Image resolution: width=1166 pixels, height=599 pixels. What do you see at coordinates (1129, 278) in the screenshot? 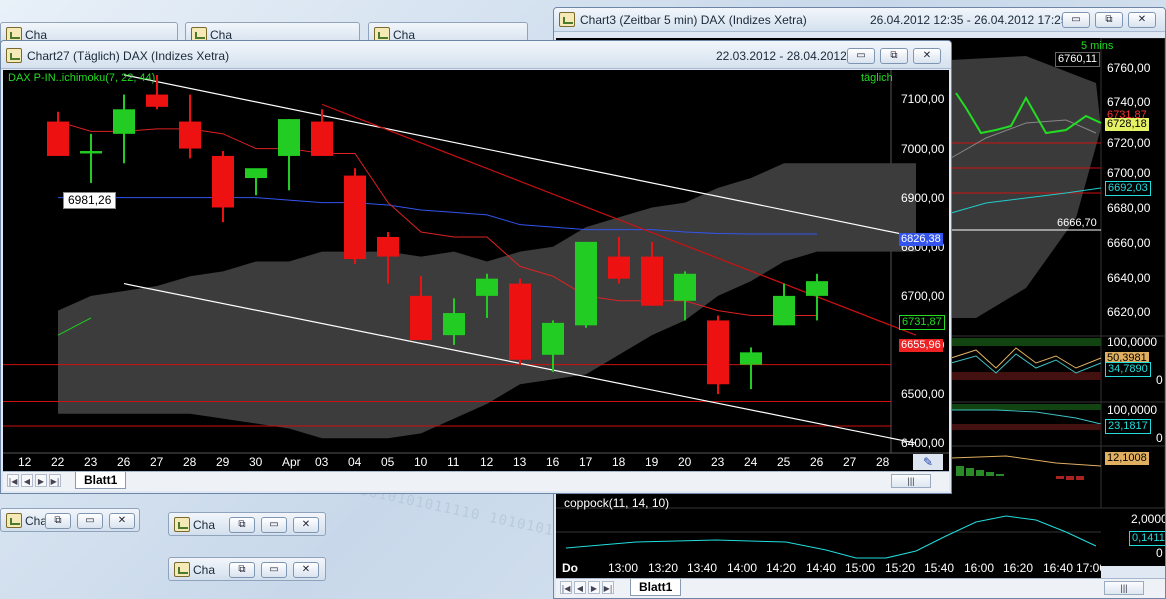
I see `chart3-price-label: 6640,00` at bounding box center [1129, 278].